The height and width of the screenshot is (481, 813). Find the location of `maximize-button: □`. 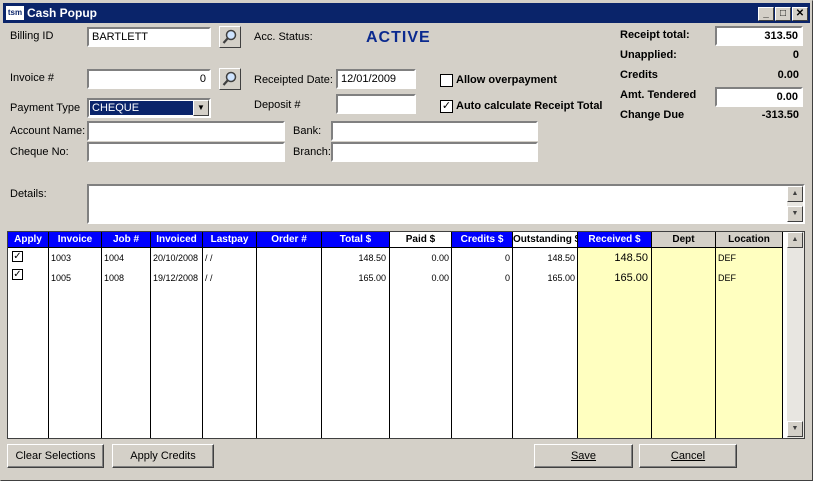

maximize-button: □ is located at coordinates (783, 14).